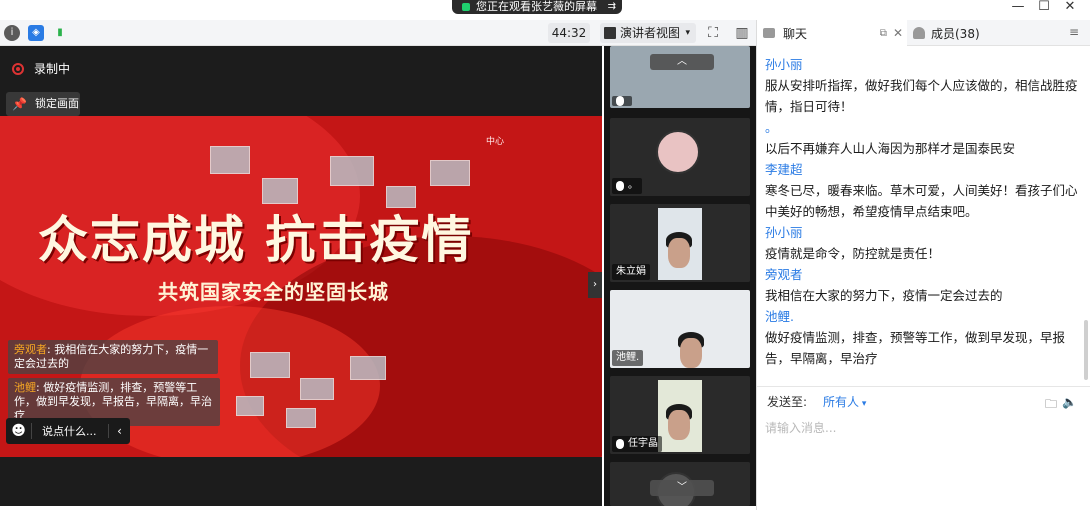 The image size is (1090, 515). I want to click on recording-indicator: 录制中, so click(41, 68).